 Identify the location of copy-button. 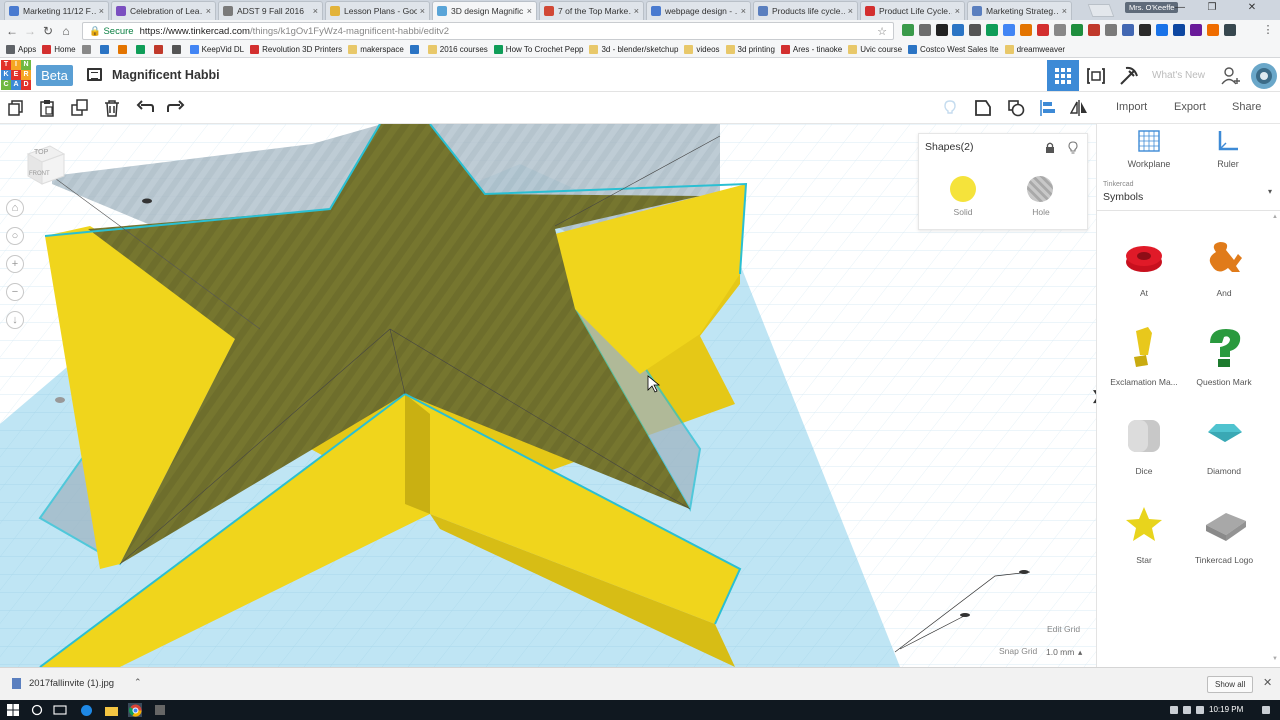
(16, 108).